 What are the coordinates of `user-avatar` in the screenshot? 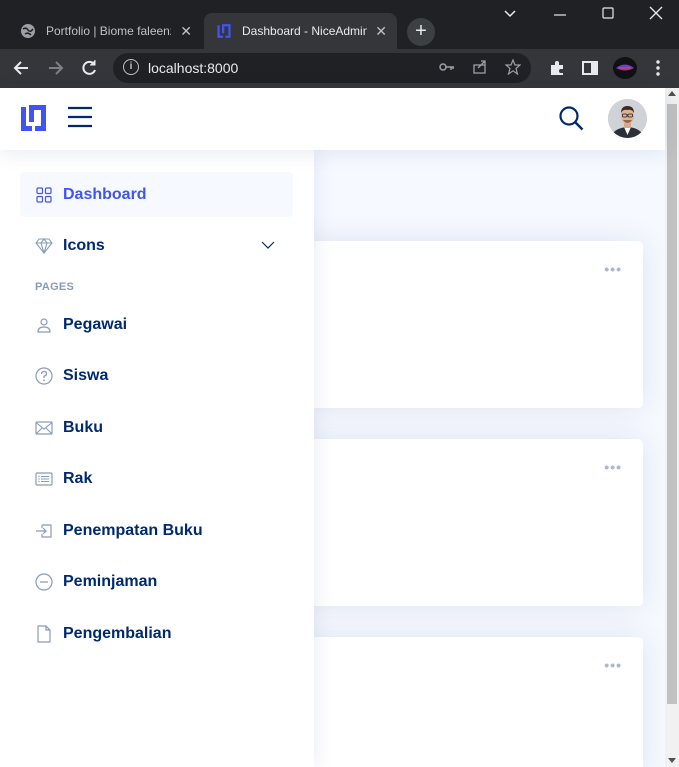 It's located at (627, 118).